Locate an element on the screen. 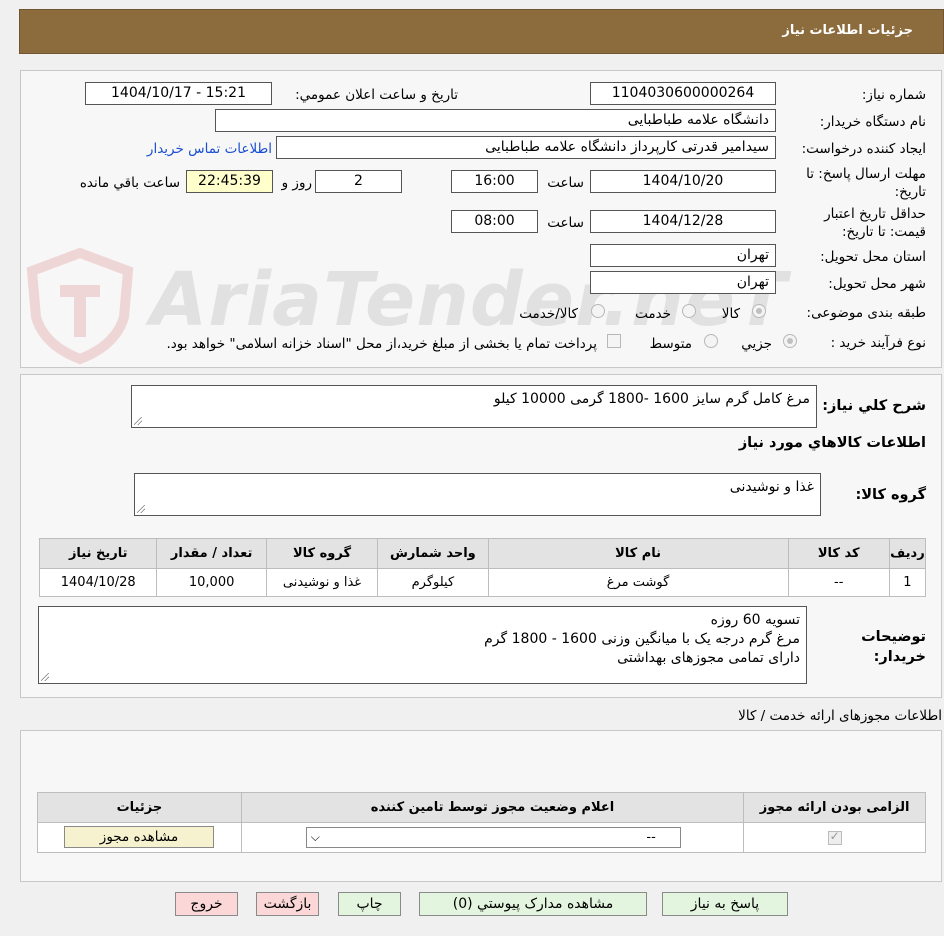 The width and height of the screenshot is (944, 936). need-number-field: 1104030600000264 is located at coordinates (683, 93).